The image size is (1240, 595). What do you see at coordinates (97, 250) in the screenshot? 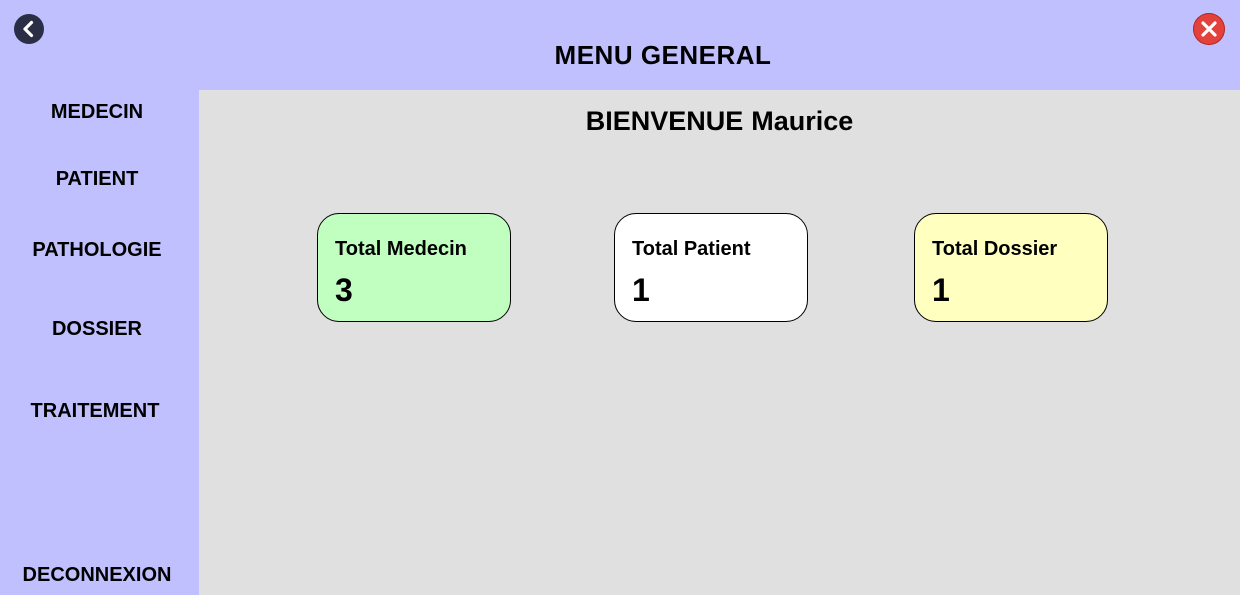
I see `sidebar-item-pathologie: PATHOLOGIE` at bounding box center [97, 250].